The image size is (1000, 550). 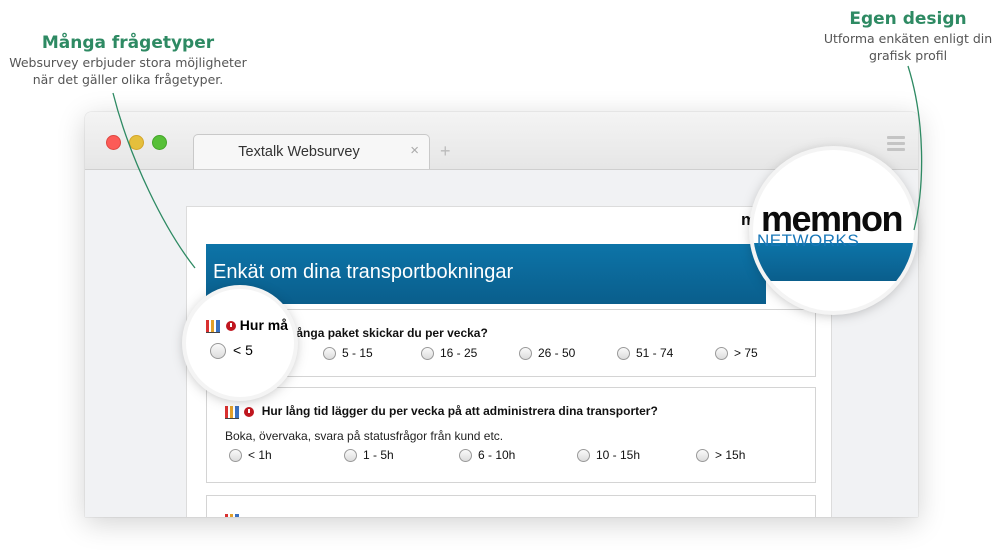 What do you see at coordinates (746, 353) in the screenshot?
I see `option-label: > 75` at bounding box center [746, 353].